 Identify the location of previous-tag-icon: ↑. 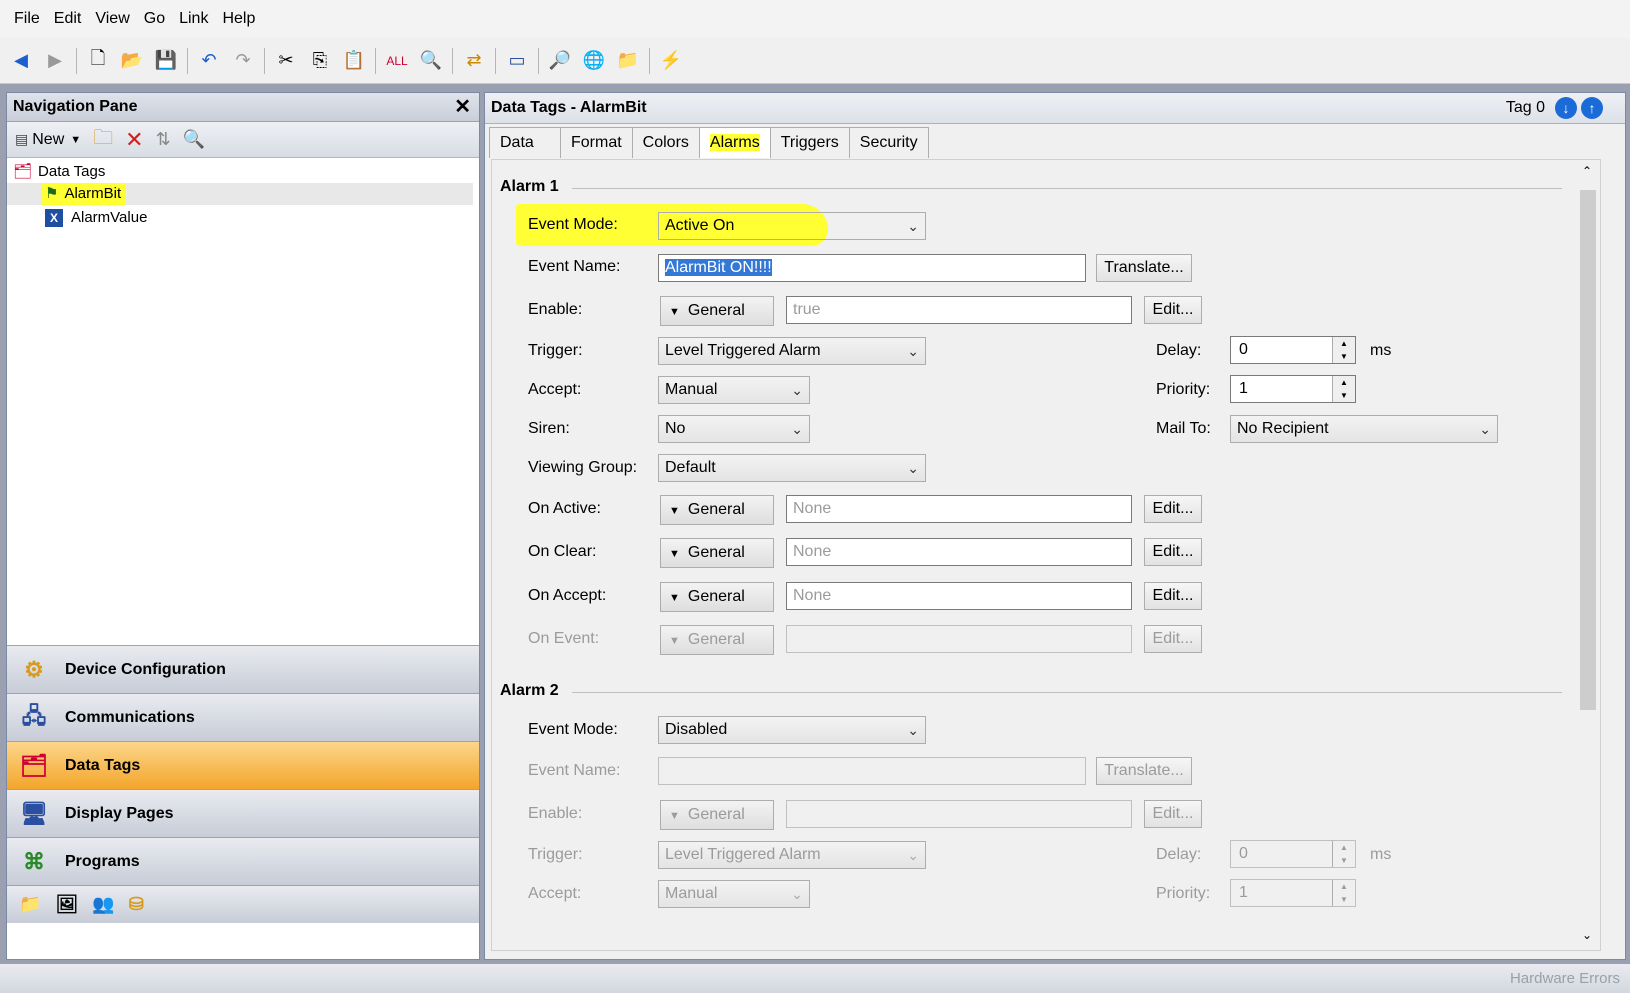
(1592, 108).